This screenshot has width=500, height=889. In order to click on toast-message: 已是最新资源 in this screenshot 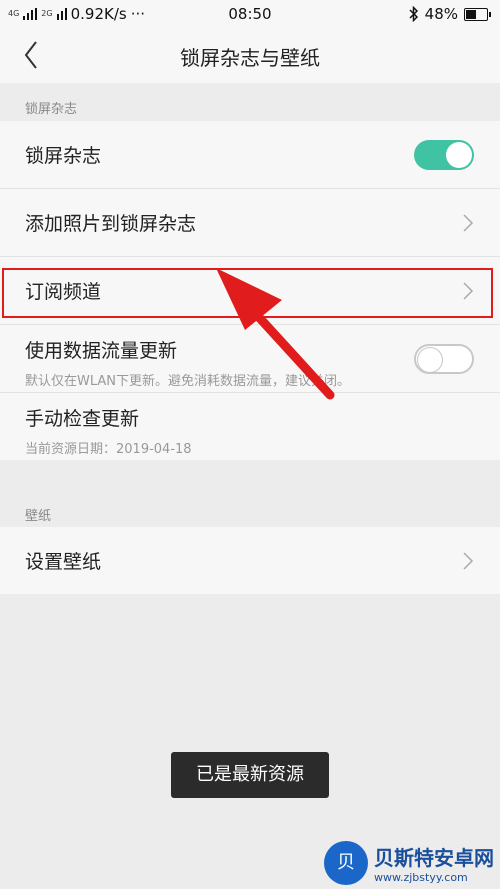, I will do `click(250, 775)`.